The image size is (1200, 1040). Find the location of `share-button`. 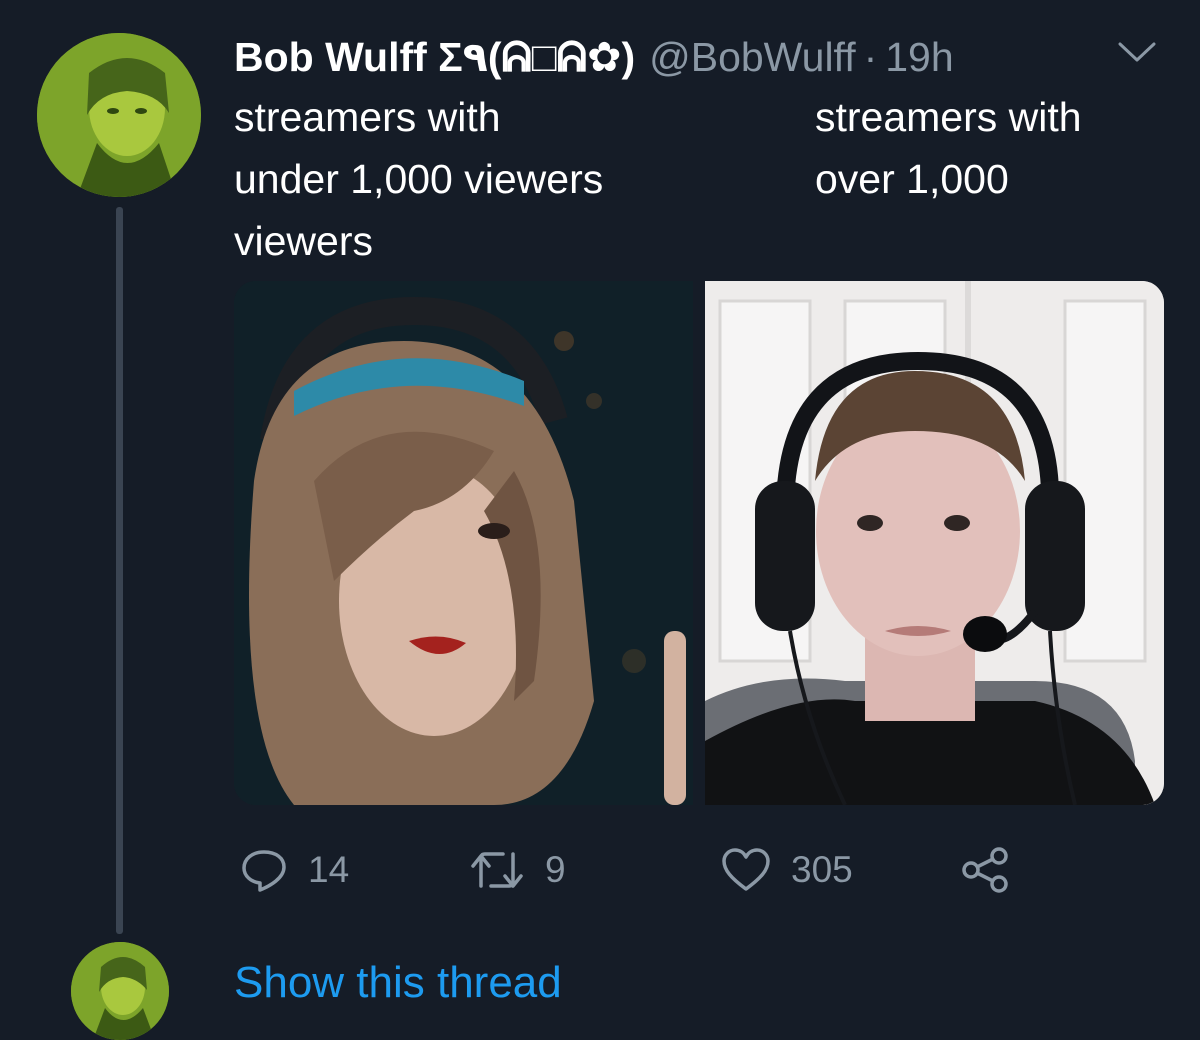

share-button is located at coordinates (985, 870).